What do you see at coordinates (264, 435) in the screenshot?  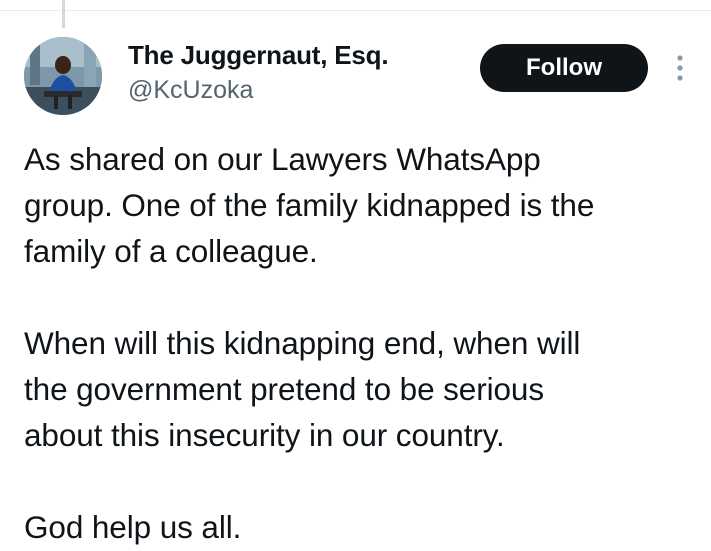 I see `tweet-line: about this insecurity in our country.` at bounding box center [264, 435].